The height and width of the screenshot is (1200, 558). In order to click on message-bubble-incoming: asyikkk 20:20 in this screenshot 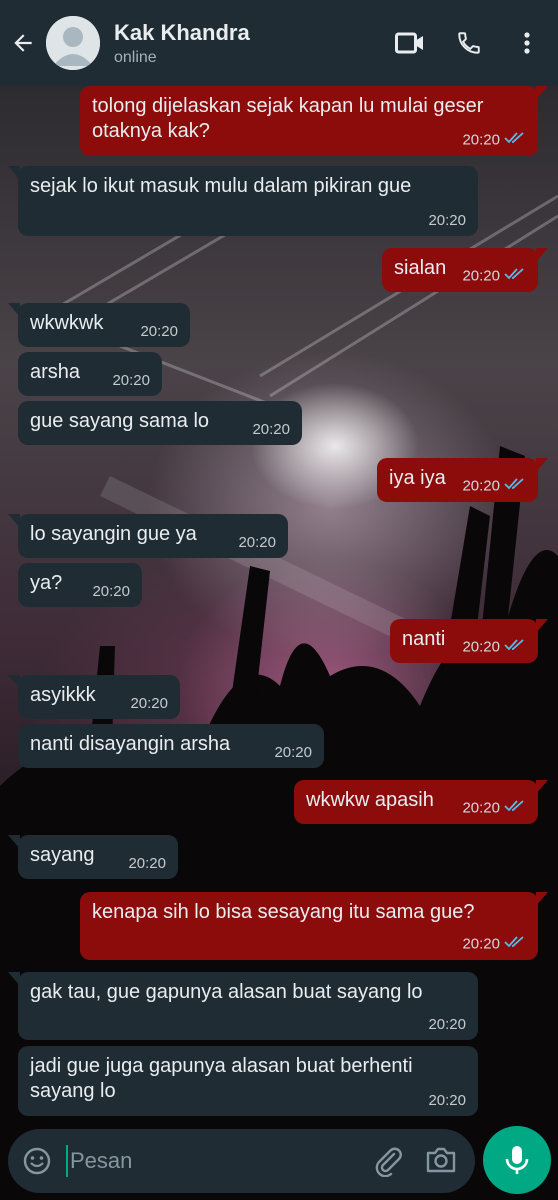, I will do `click(94, 697)`.